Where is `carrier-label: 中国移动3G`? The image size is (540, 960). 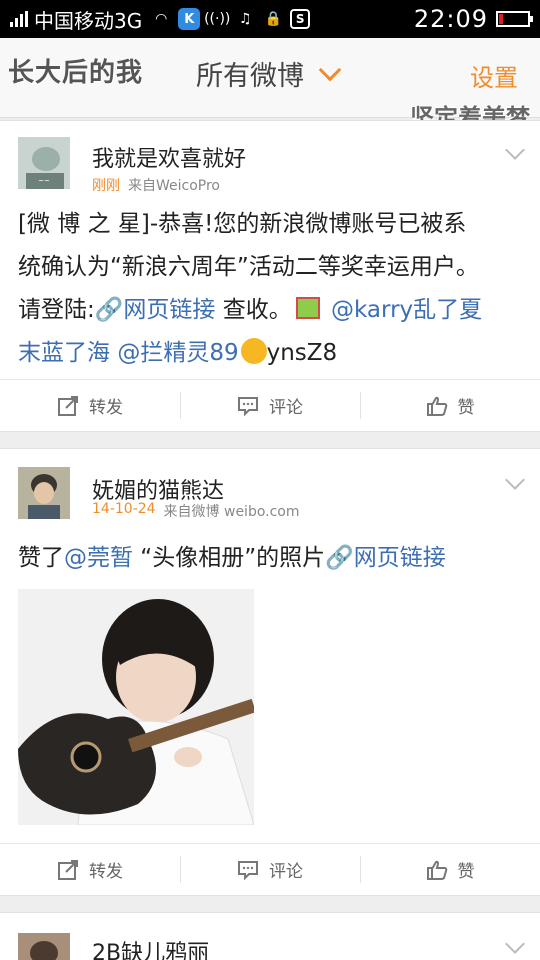 carrier-label: 中国移动3G is located at coordinates (88, 20).